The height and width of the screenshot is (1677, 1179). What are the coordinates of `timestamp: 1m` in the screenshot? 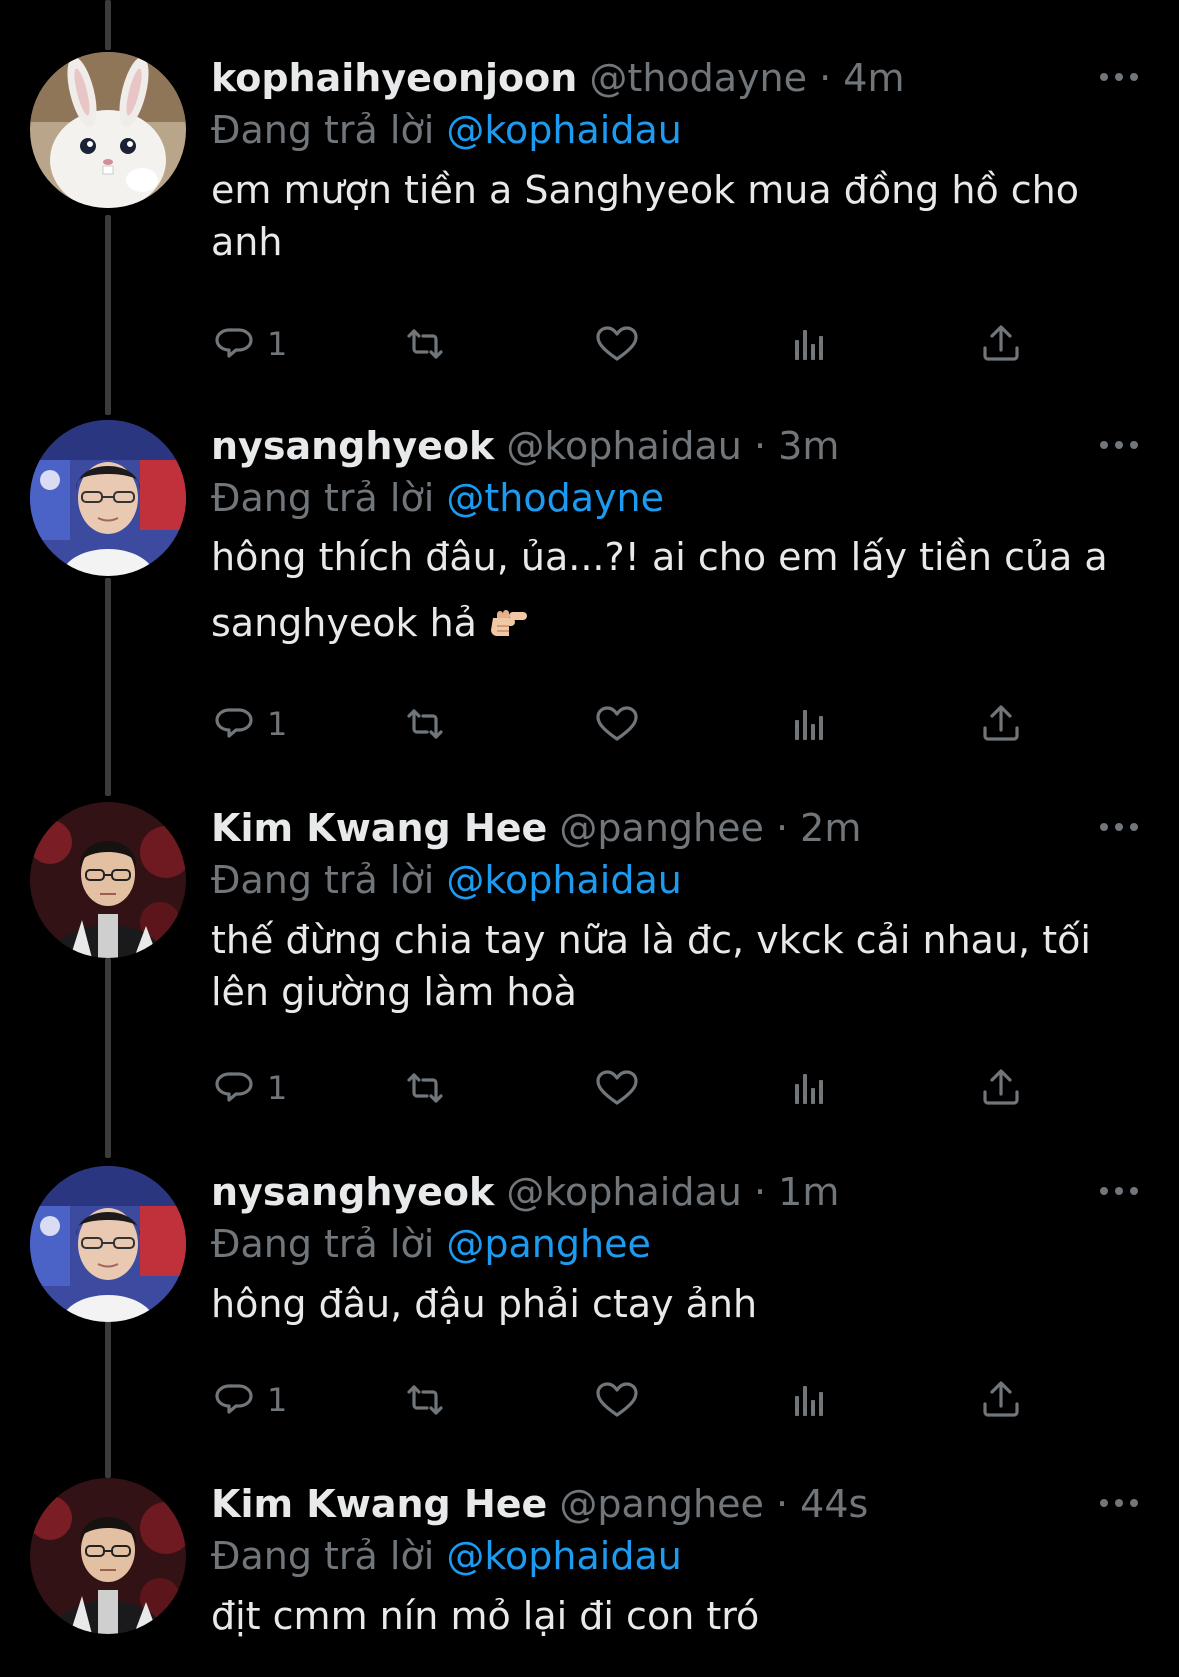 It's located at (808, 1192).